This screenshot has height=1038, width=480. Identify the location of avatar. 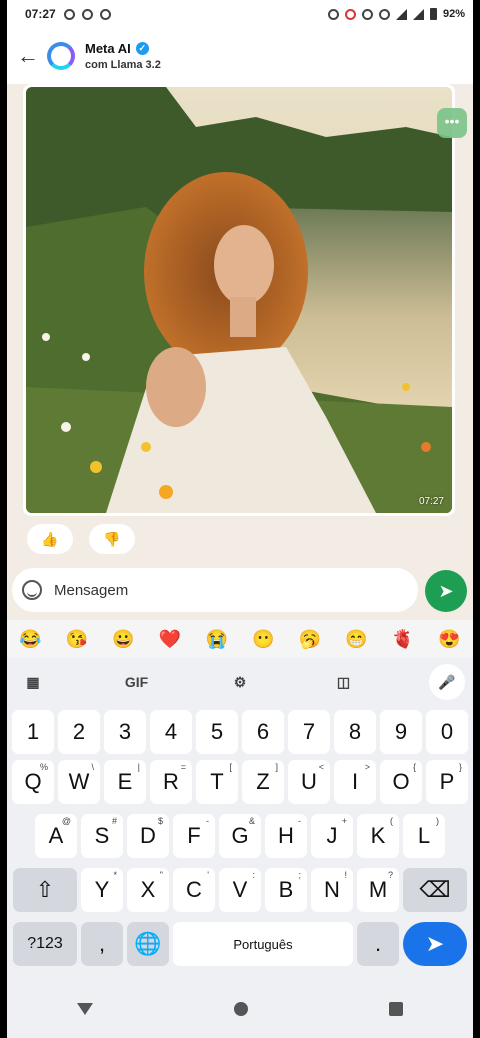
(61, 56).